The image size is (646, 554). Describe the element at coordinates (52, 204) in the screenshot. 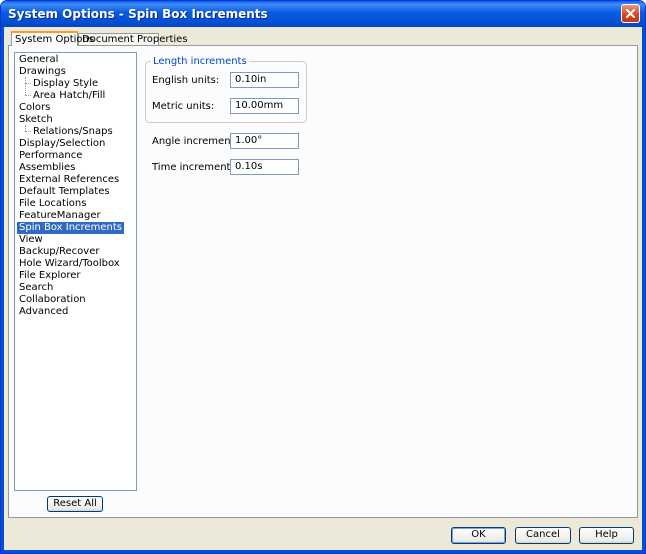

I see `tree-item-file-locations: File Locations` at that location.